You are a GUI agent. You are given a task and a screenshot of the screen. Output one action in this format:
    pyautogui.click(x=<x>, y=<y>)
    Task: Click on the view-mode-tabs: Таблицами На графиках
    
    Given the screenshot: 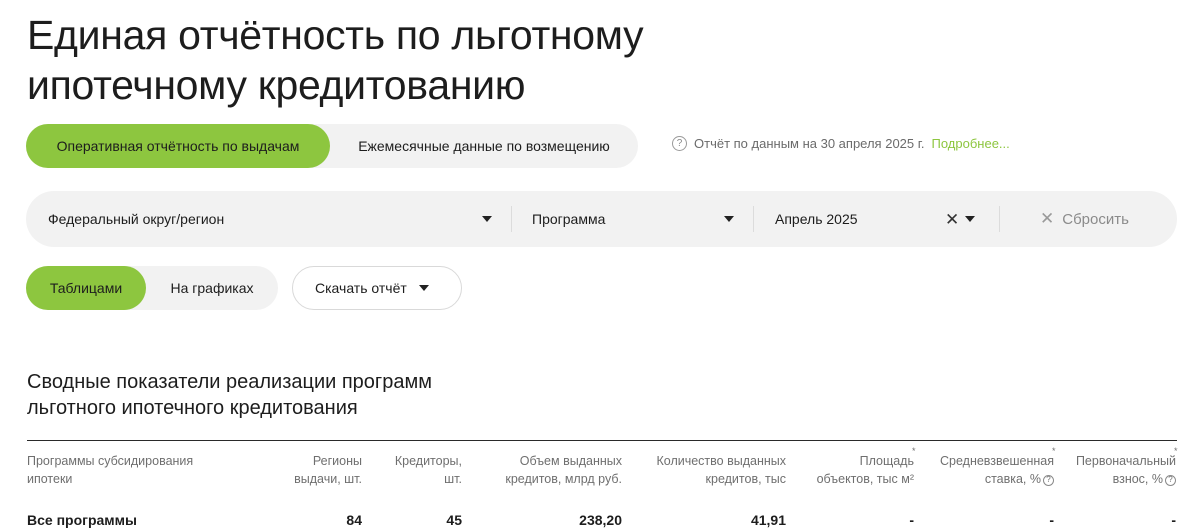 What is the action you would take?
    pyautogui.click(x=152, y=288)
    